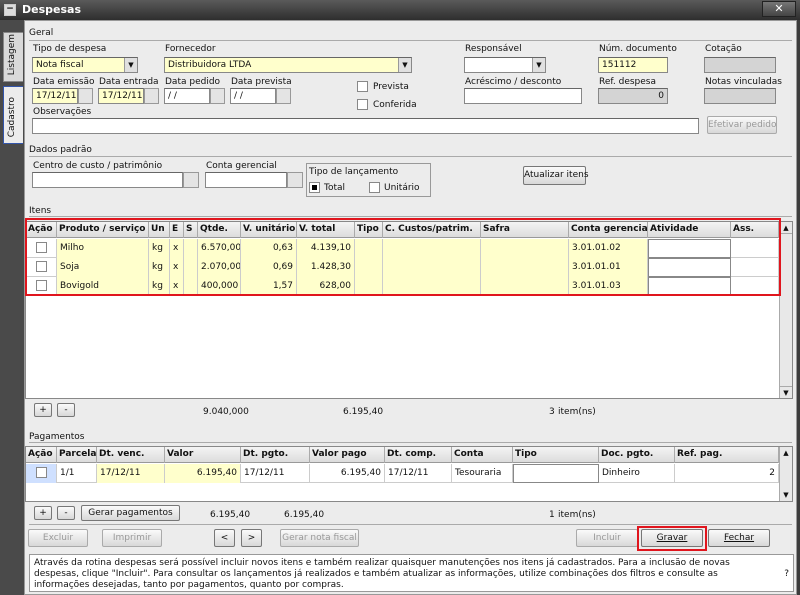 The height and width of the screenshot is (595, 800). Describe the element at coordinates (246, 180) in the screenshot. I see `conta-gerencial-field` at that location.